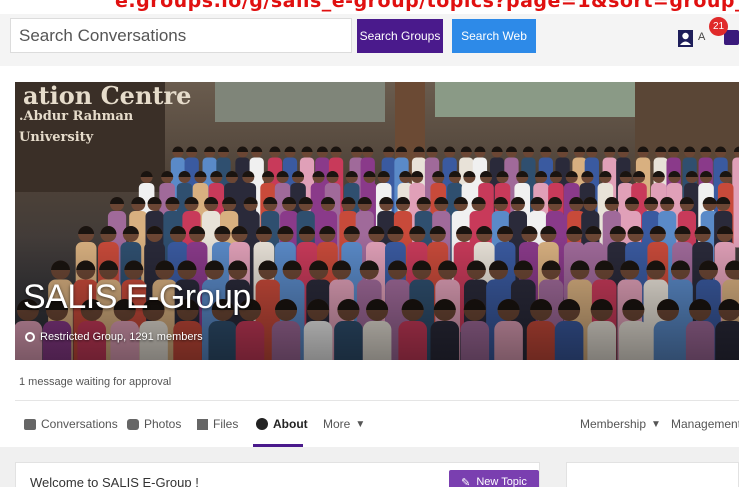 This screenshot has width=739, height=487. Describe the element at coordinates (337, 424) in the screenshot. I see `tab-label: More` at that location.